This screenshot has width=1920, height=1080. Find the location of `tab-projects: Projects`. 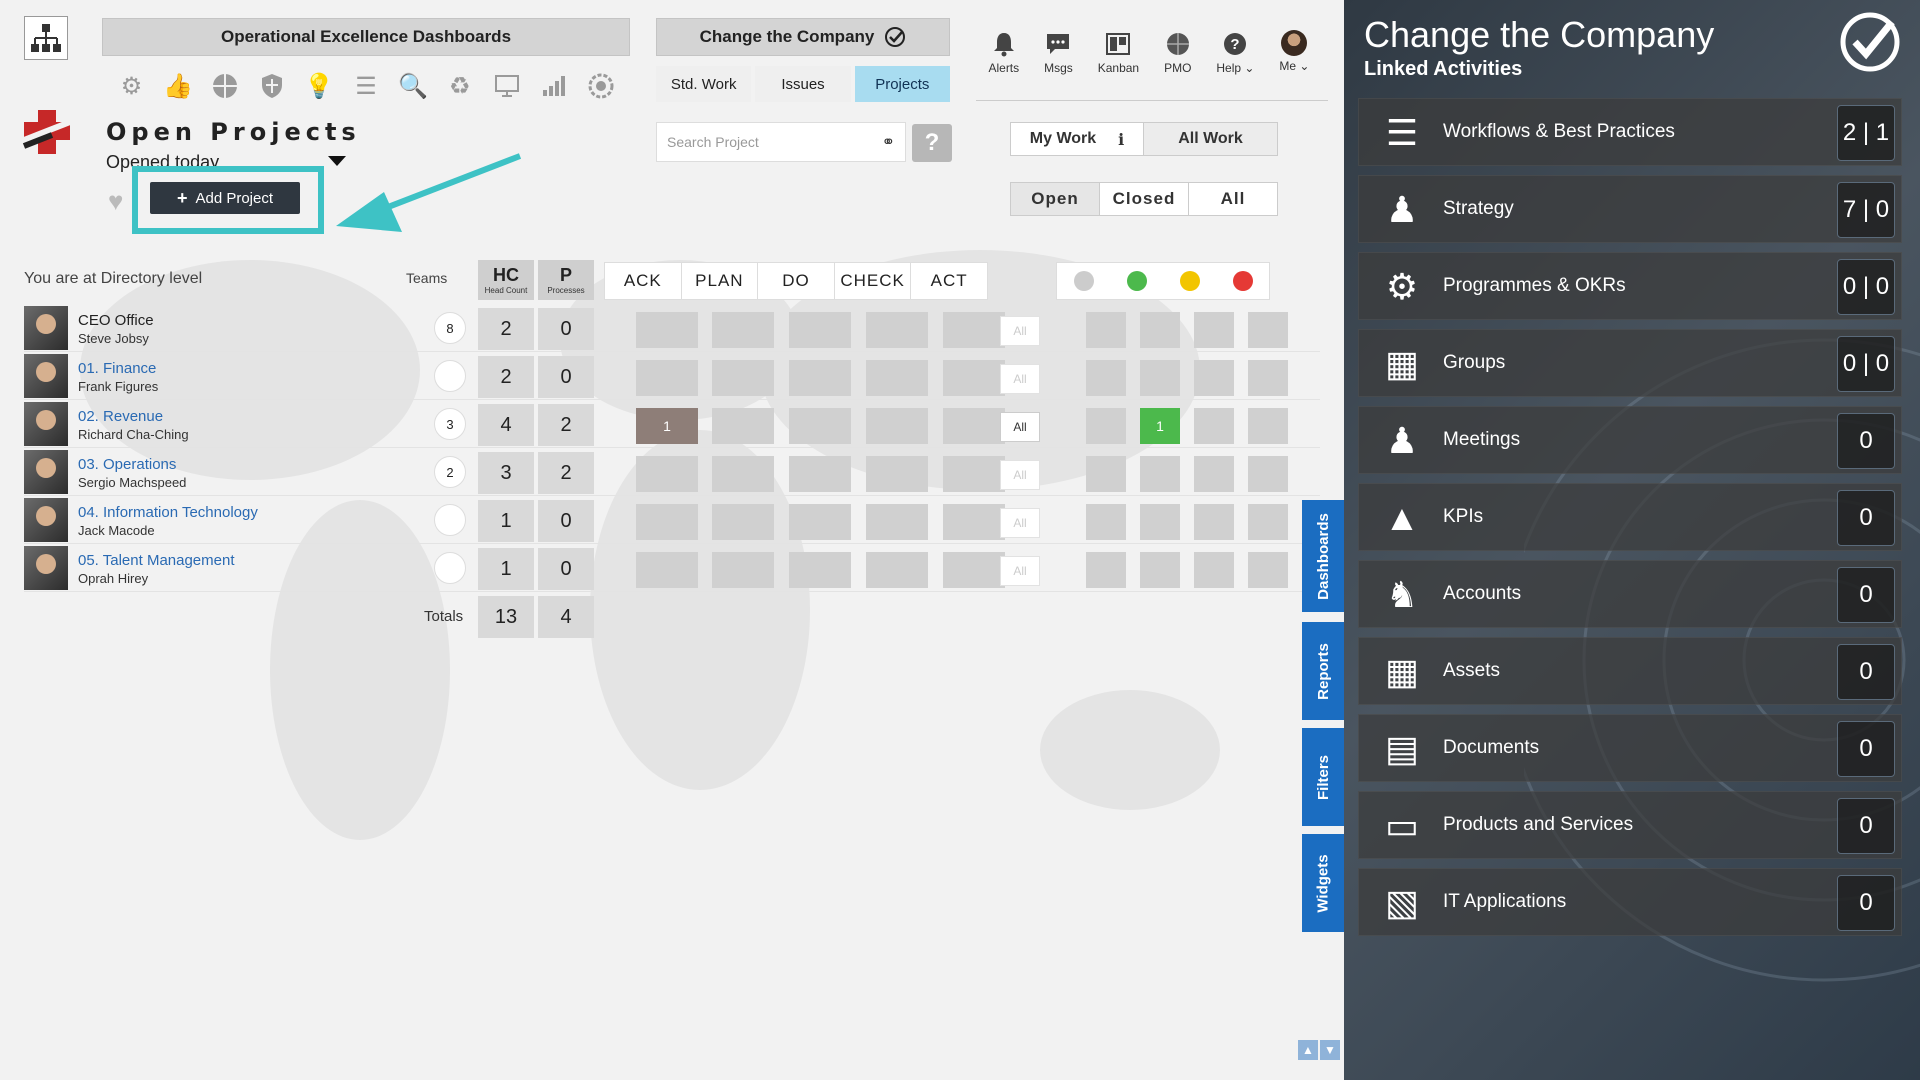

tab-projects: Projects is located at coordinates (902, 84).